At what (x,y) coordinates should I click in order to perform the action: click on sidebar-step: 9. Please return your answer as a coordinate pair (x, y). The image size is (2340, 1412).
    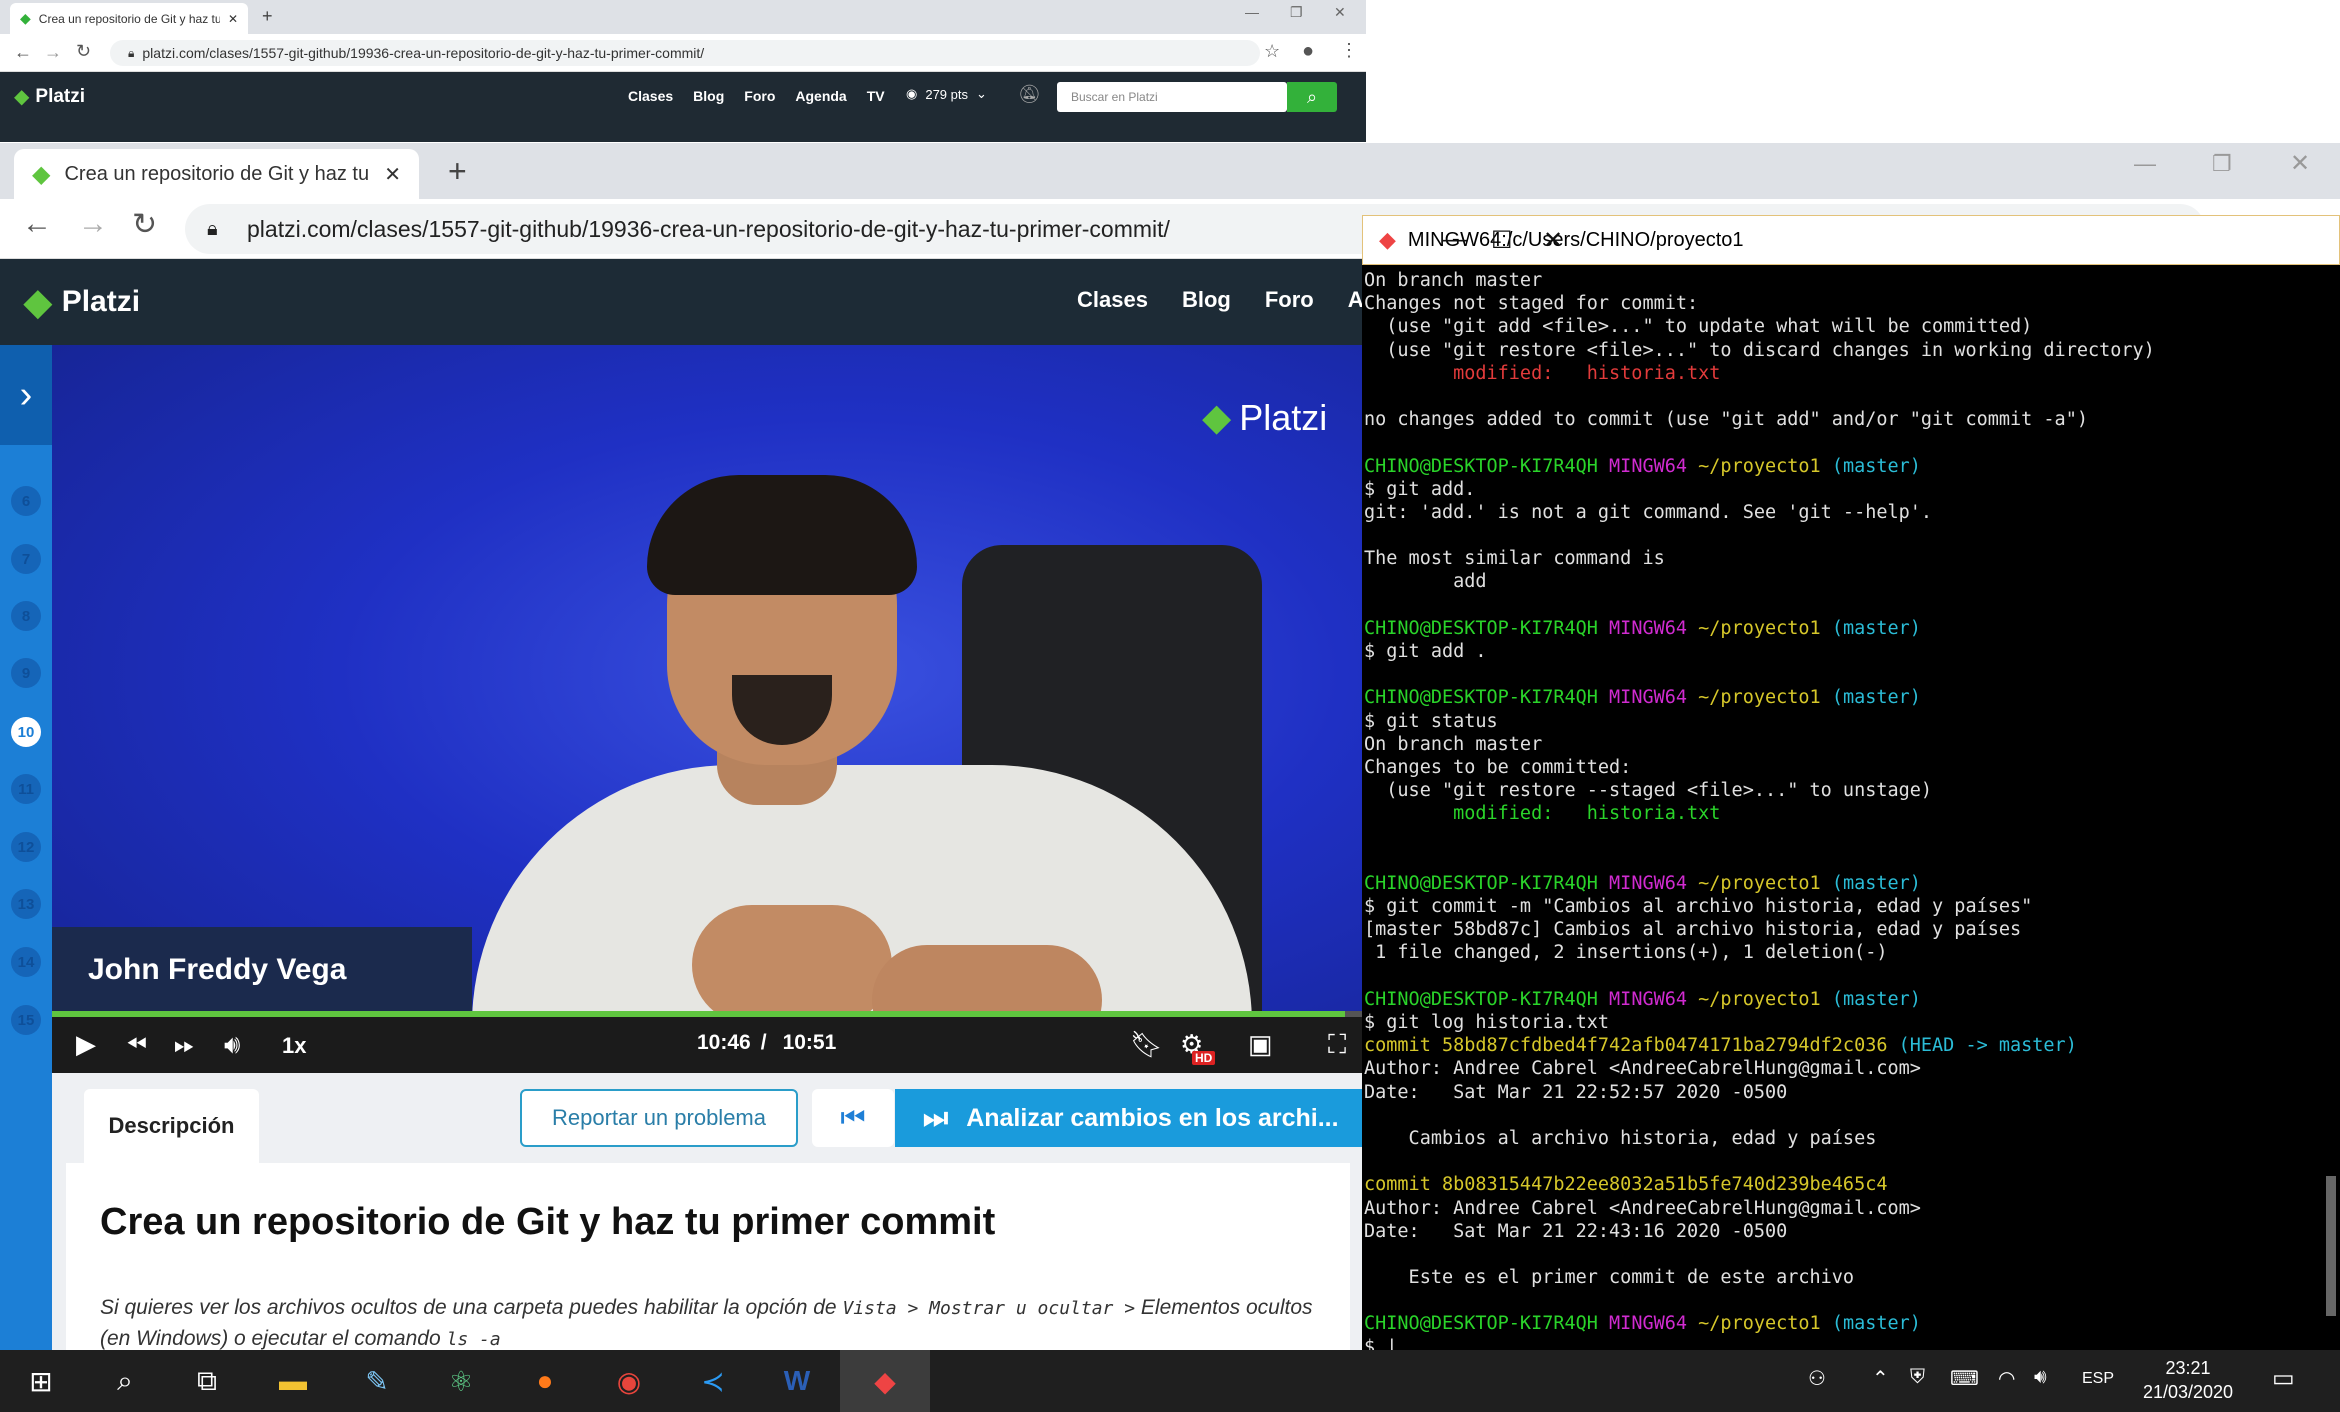
    Looking at the image, I should click on (26, 673).